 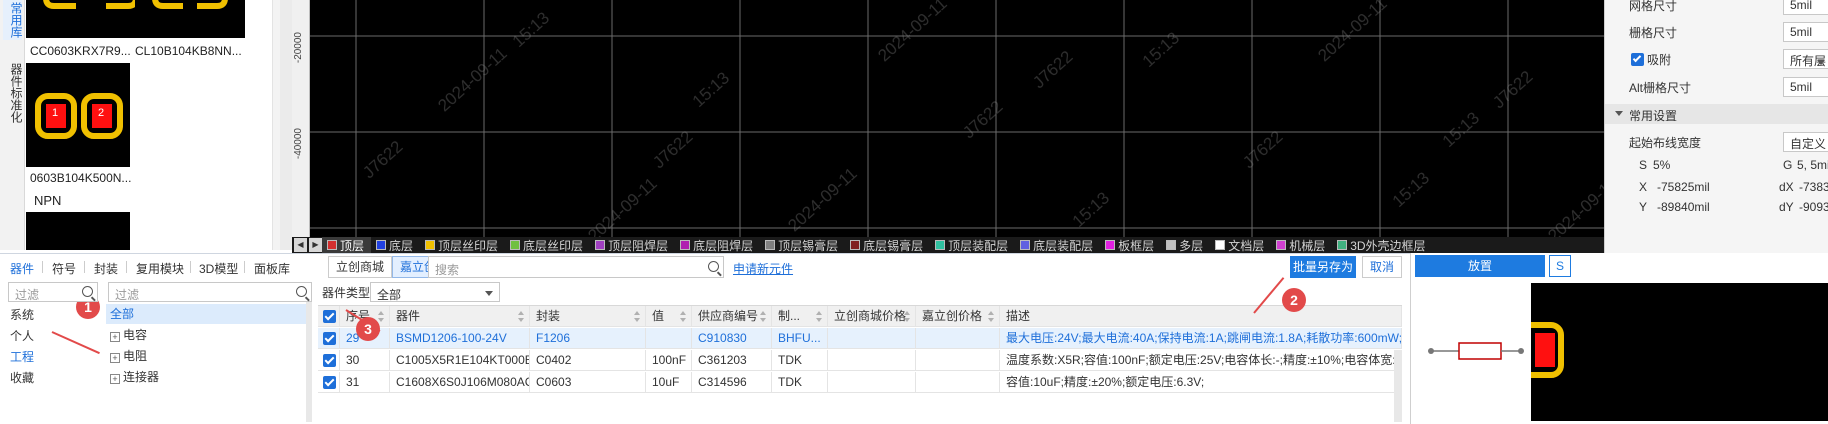 I want to click on batch-save-as-button: 批量另存为, so click(x=1323, y=267).